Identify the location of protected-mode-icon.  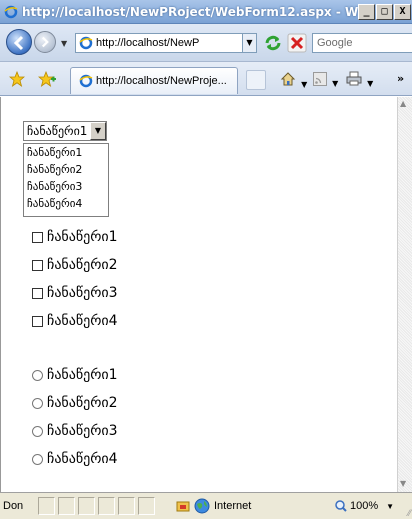
(183, 506).